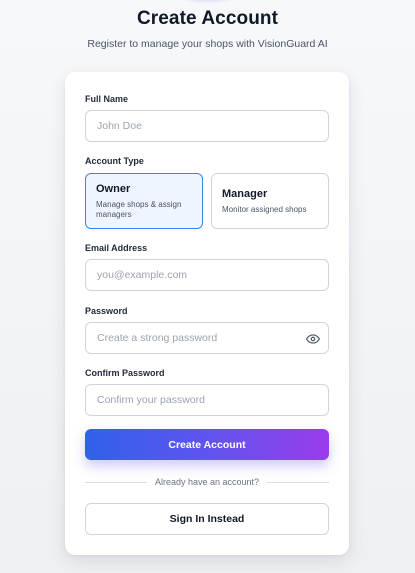 The image size is (415, 573). Describe the element at coordinates (207, 400) in the screenshot. I see `confirm-password-input: Confirm your password` at that location.